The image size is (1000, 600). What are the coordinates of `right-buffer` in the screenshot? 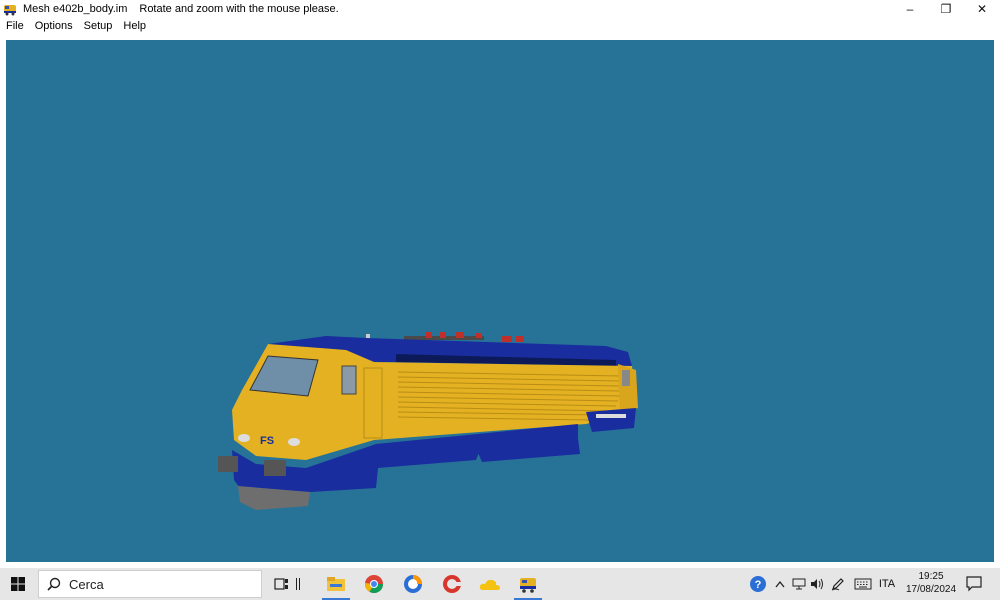 It's located at (275, 468).